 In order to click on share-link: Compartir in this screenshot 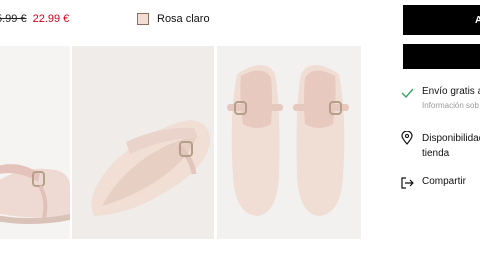, I will do `click(440, 183)`.